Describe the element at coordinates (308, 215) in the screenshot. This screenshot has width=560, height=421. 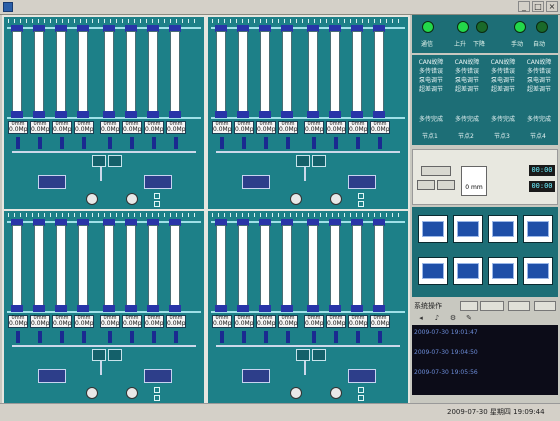
I see `scale-ruler` at that location.